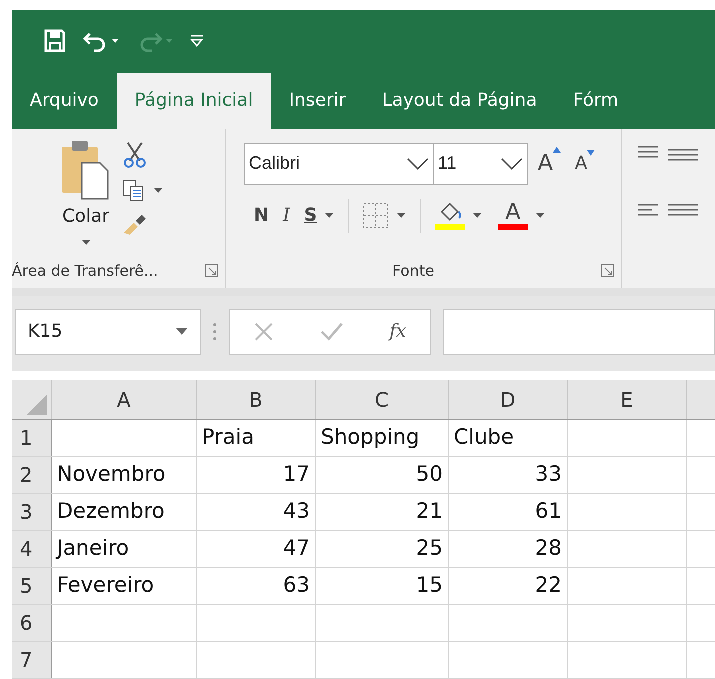  Describe the element at coordinates (450, 227) in the screenshot. I see `fill-color-bar` at that location.